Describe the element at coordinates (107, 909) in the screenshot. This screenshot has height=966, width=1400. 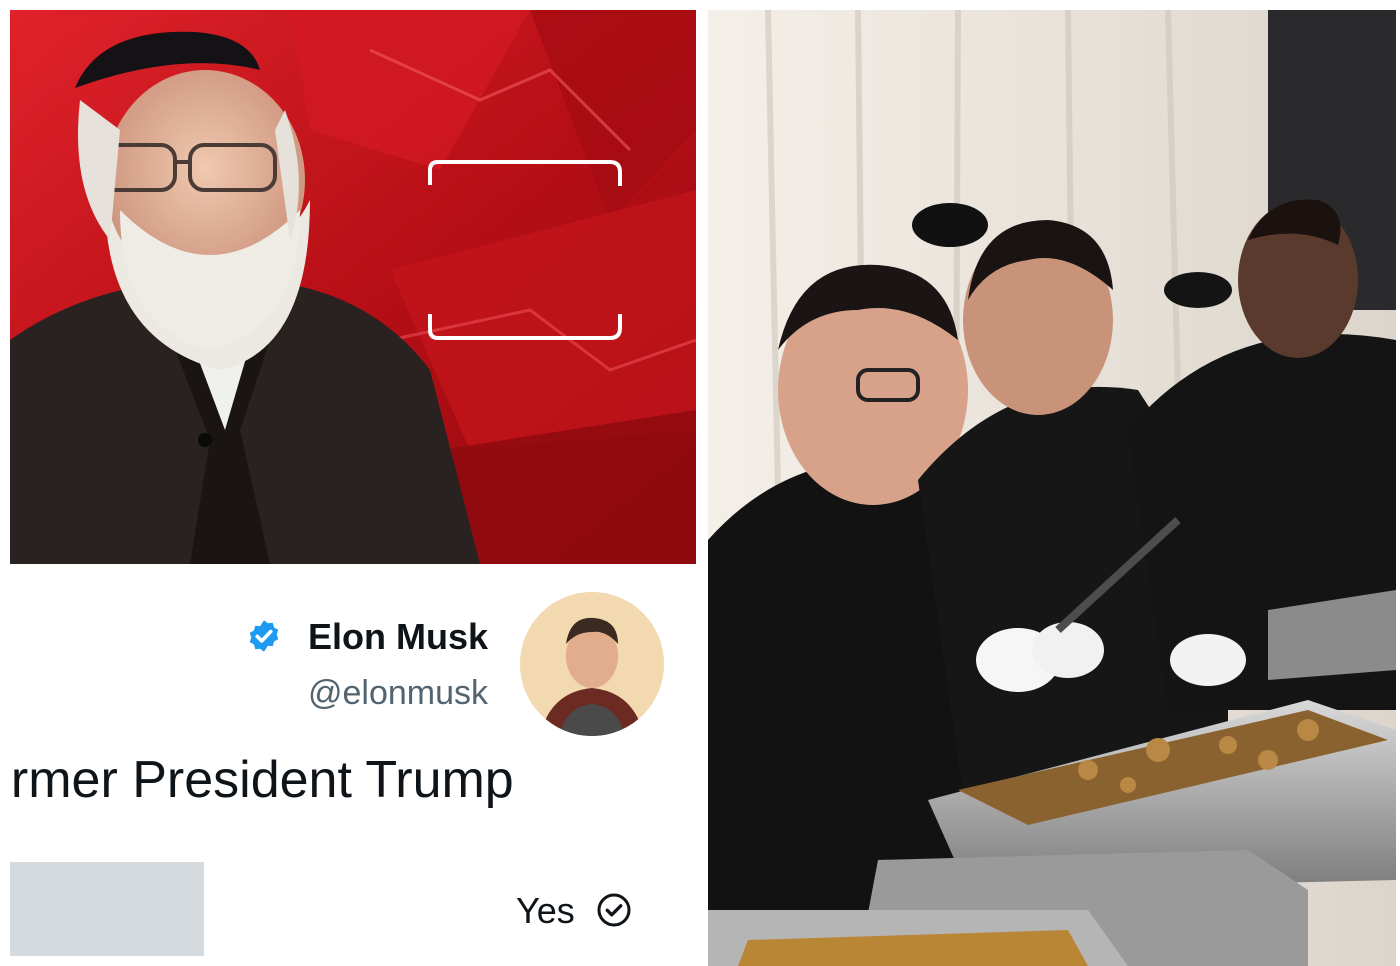
I see `poll-redacted-block` at that location.